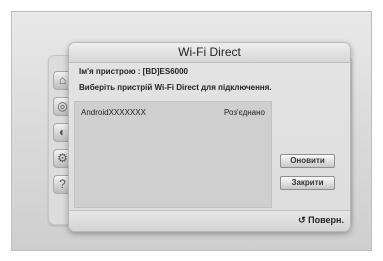 This screenshot has width=383, height=261. What do you see at coordinates (113, 112) in the screenshot?
I see `device-name: AndroidXXXXXXX` at bounding box center [113, 112].